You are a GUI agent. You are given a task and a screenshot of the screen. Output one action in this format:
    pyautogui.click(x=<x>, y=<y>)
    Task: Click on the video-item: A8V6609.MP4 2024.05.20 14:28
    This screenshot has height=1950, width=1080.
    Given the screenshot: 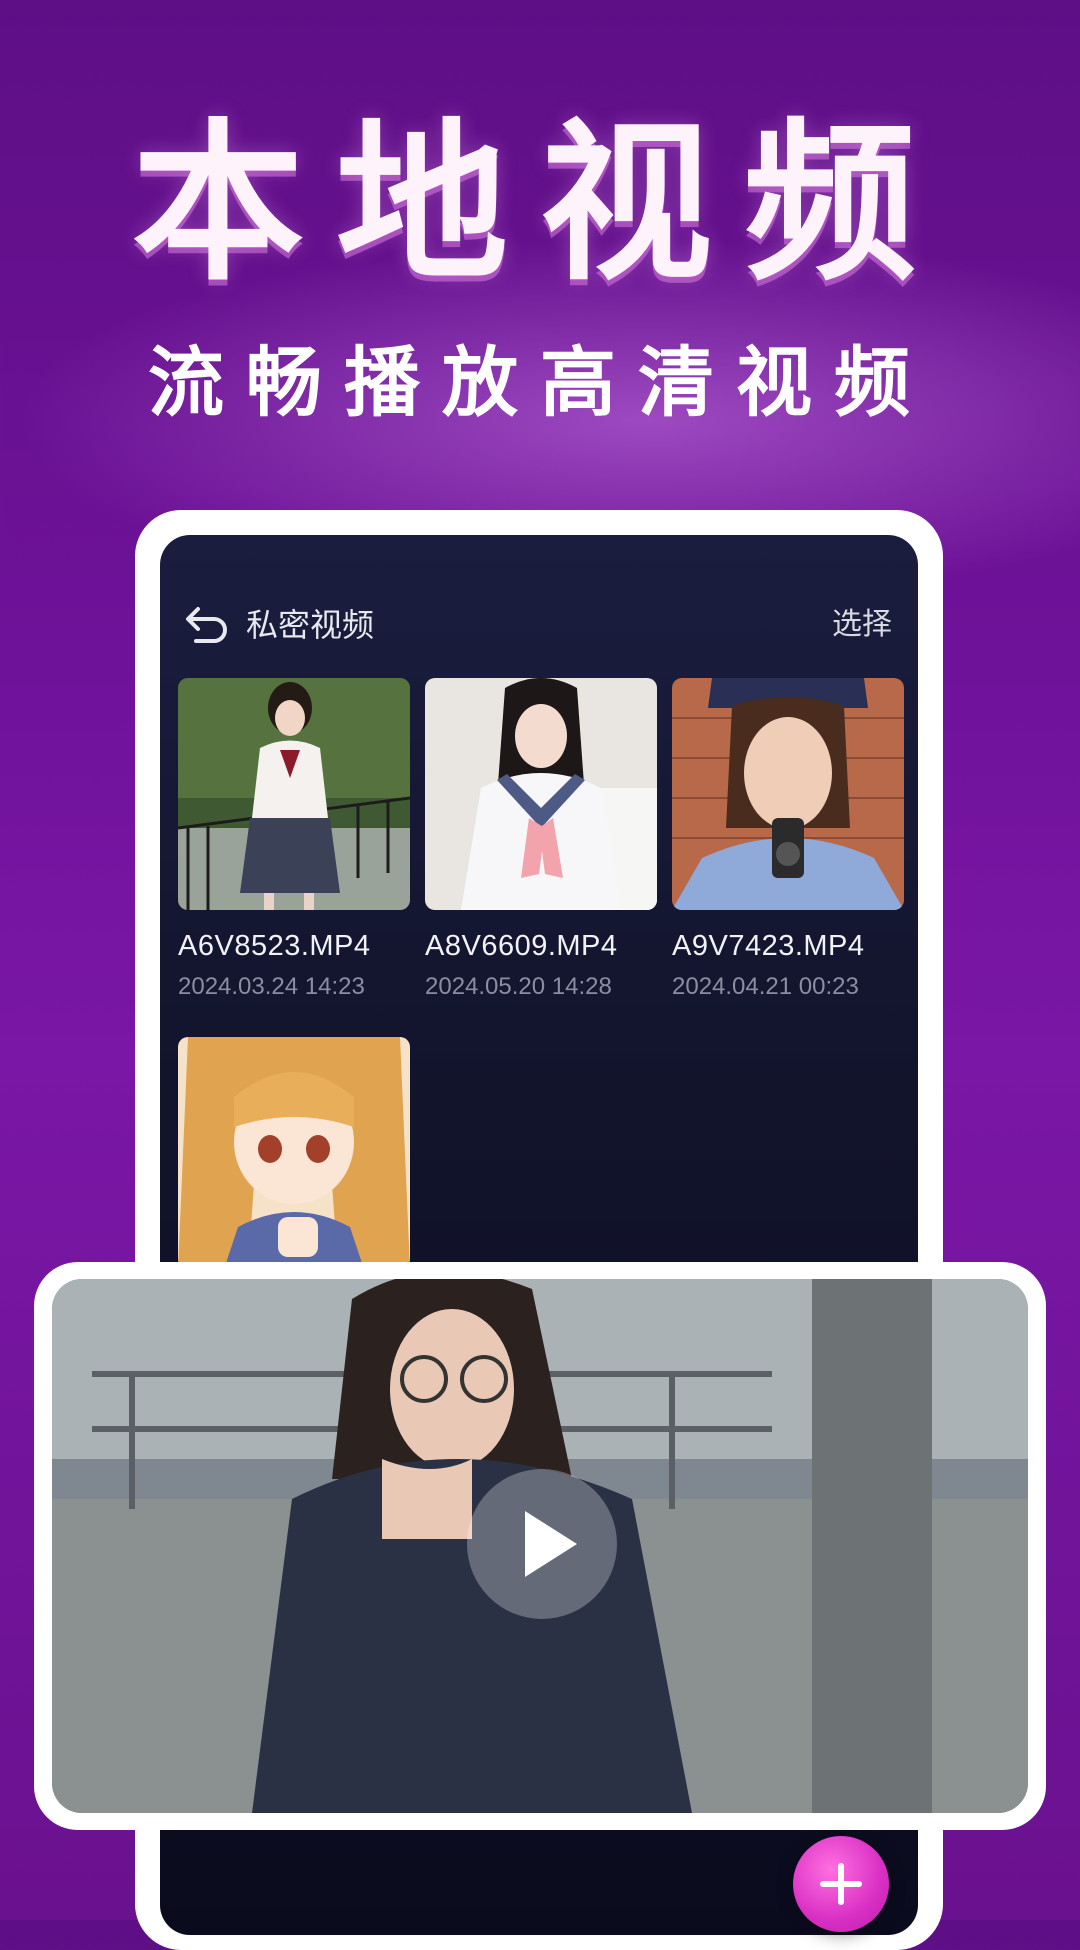 What is the action you would take?
    pyautogui.click(x=541, y=839)
    